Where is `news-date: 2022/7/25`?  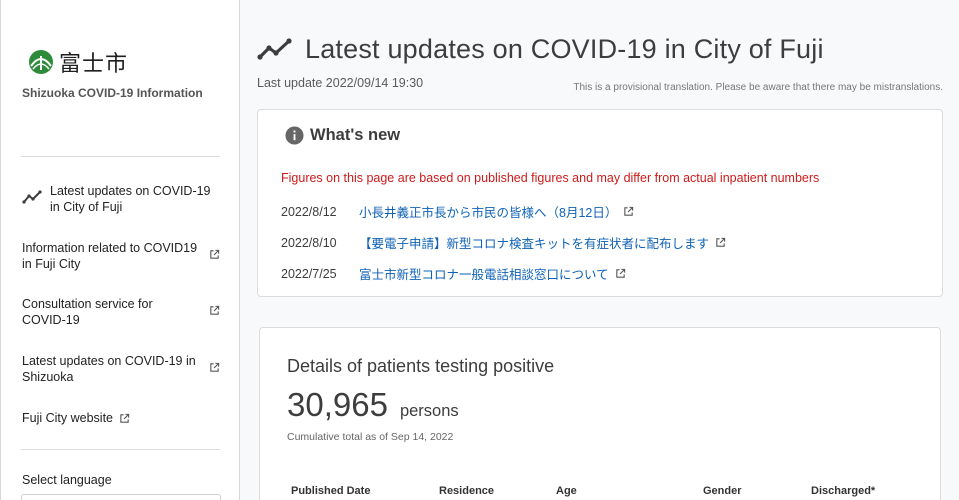 news-date: 2022/7/25 is located at coordinates (309, 273).